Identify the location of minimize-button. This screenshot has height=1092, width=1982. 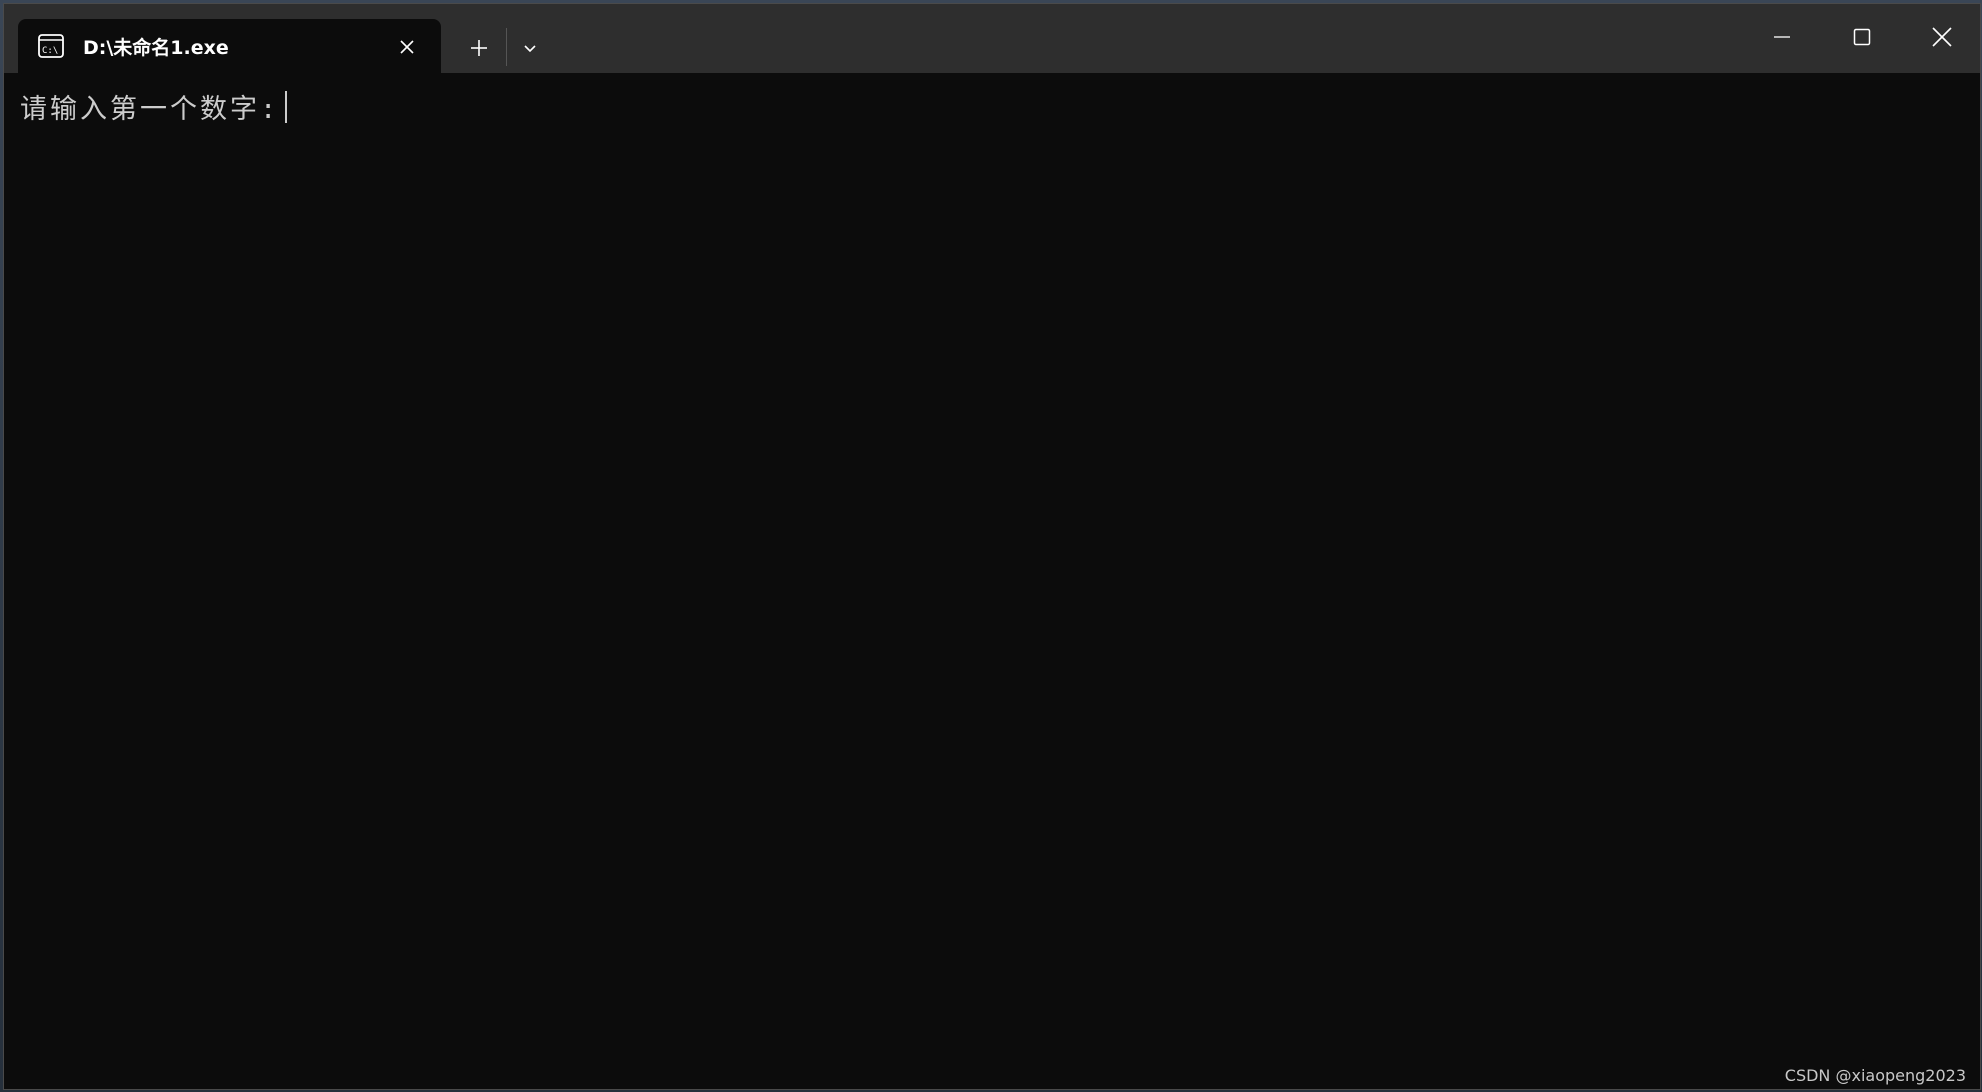
(1782, 37).